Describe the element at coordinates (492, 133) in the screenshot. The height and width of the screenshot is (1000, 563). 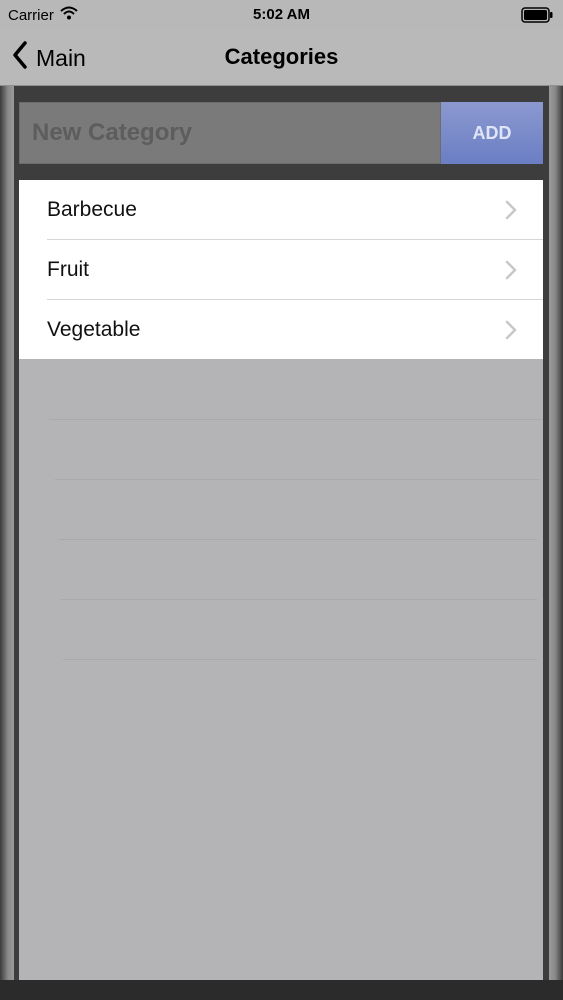
I see `add-button: ADD` at that location.